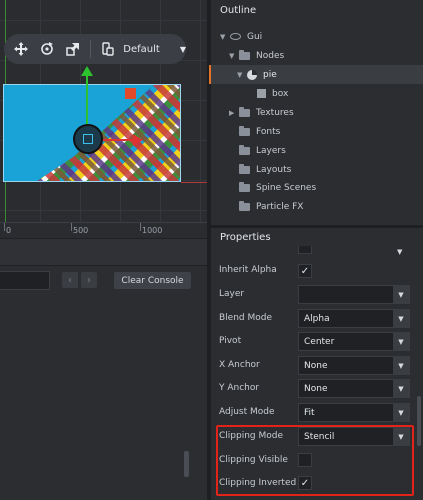 The image size is (423, 500). I want to click on y-anchor-select-value: None, so click(316, 388).